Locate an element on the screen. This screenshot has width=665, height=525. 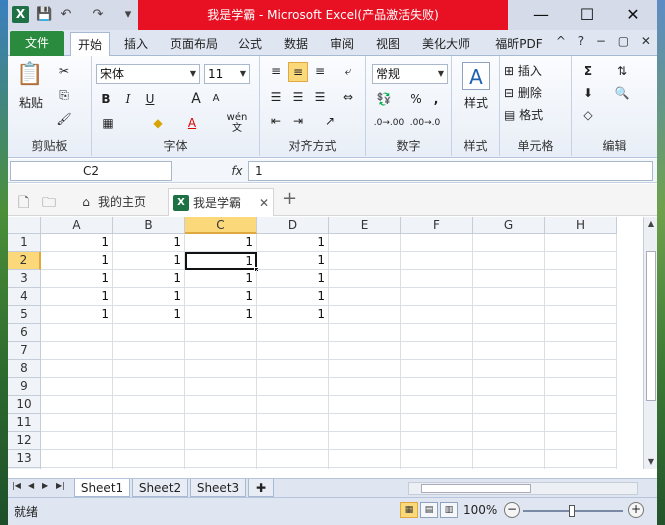
orientation-icon: ↗ is located at coordinates (330, 121).